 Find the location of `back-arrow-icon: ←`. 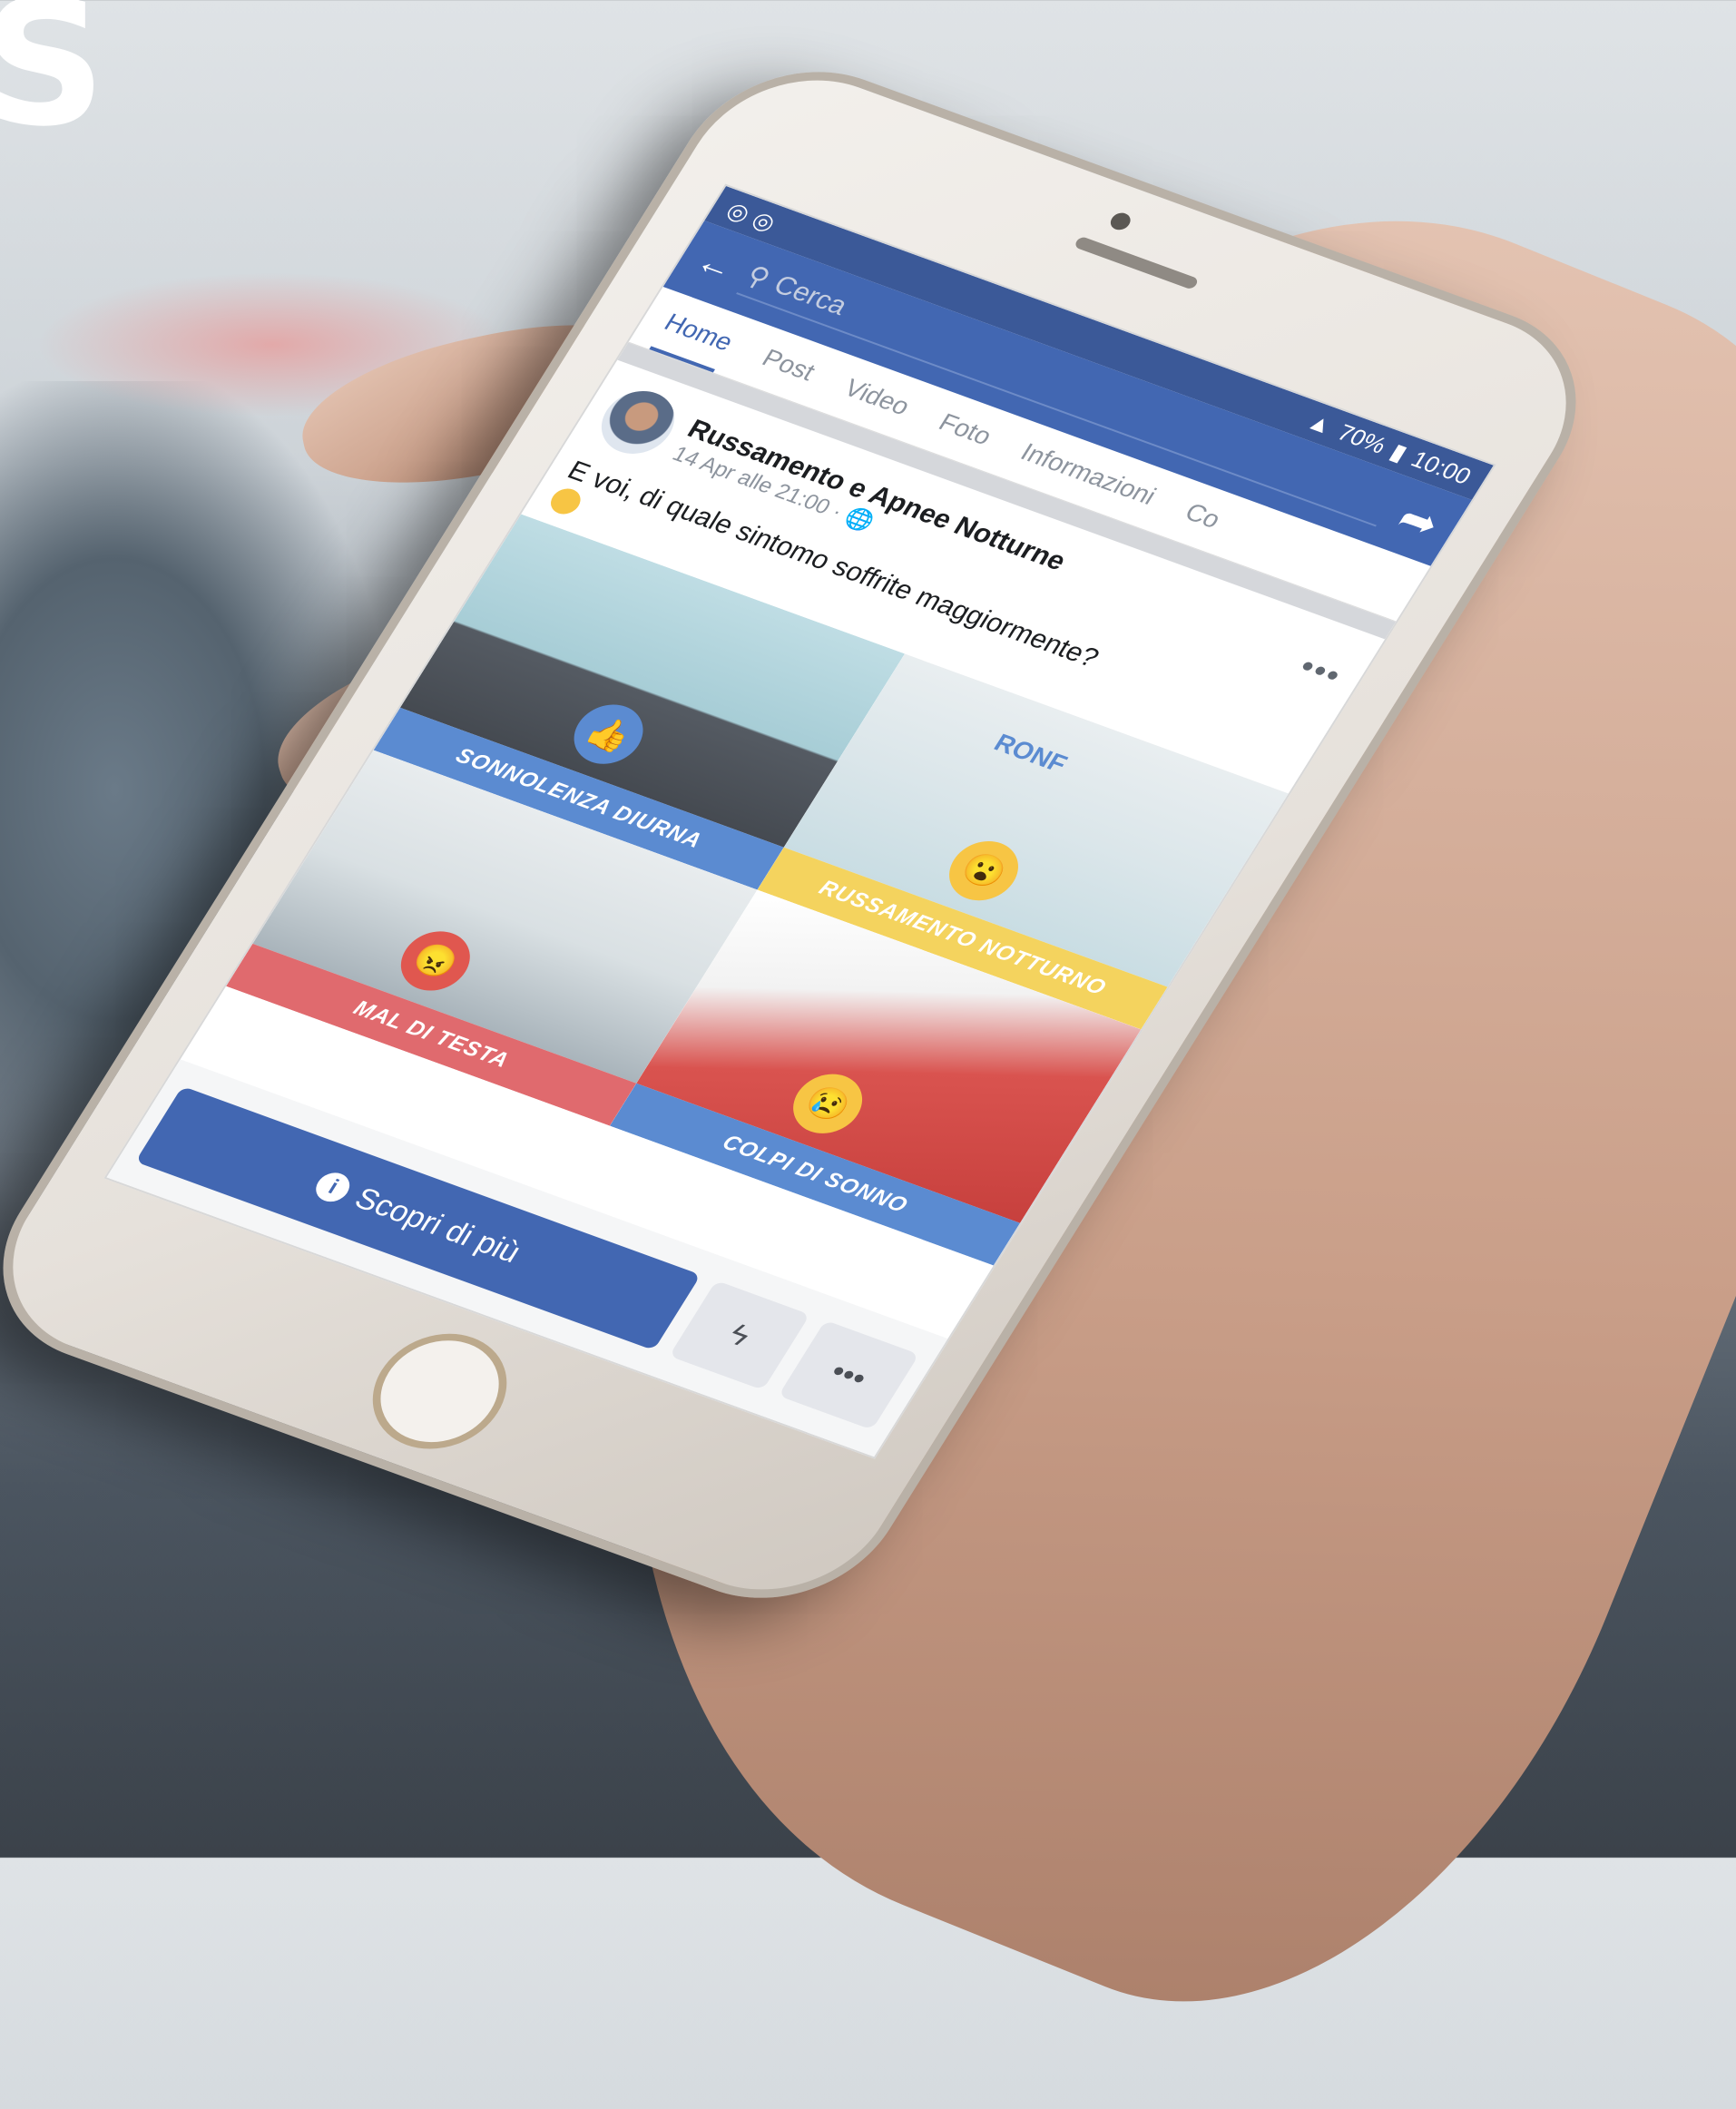

back-arrow-icon: ← is located at coordinates (715, 265).